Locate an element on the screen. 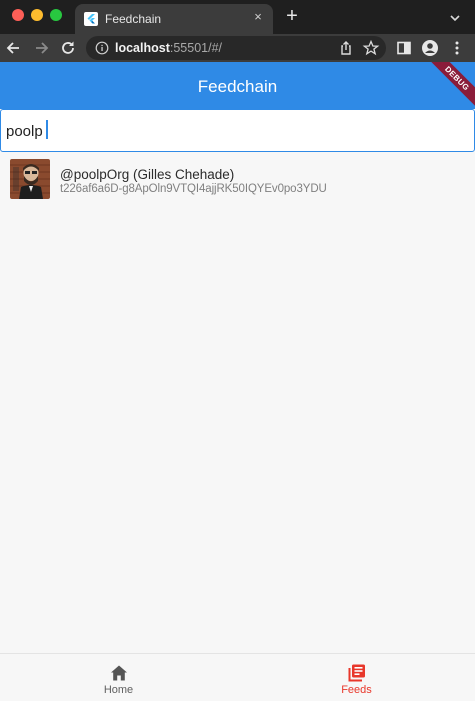 This screenshot has height=701, width=475. flutter-icon is located at coordinates (91, 19).